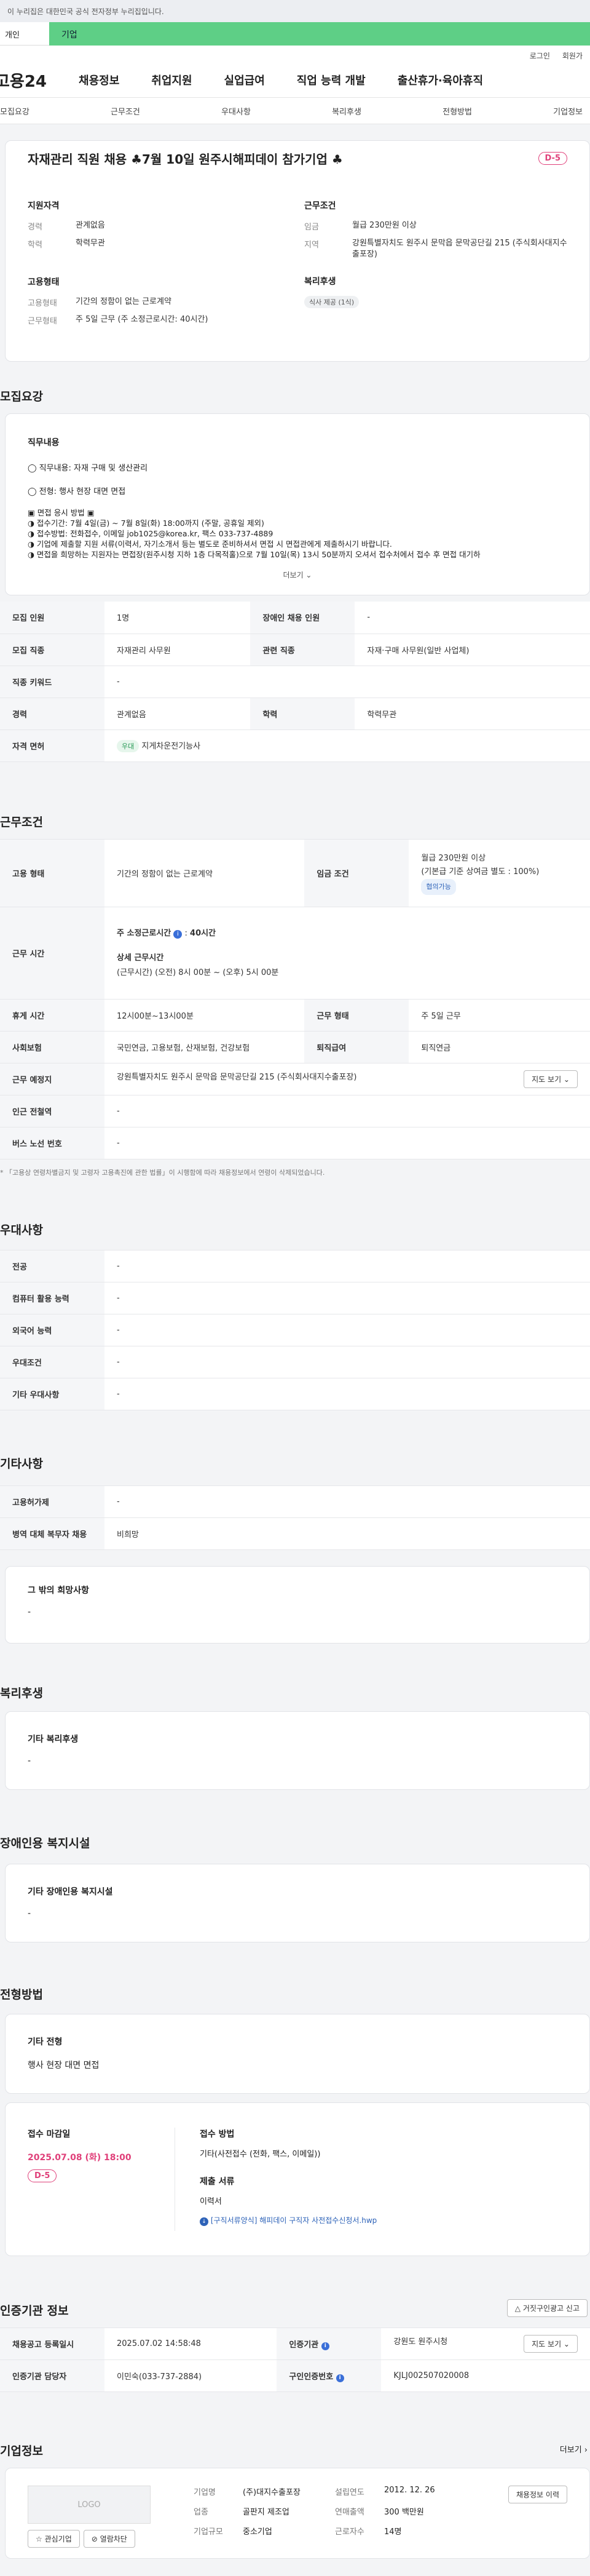 Image resolution: width=590 pixels, height=2576 pixels. I want to click on disab-card-value: -, so click(29, 1913).